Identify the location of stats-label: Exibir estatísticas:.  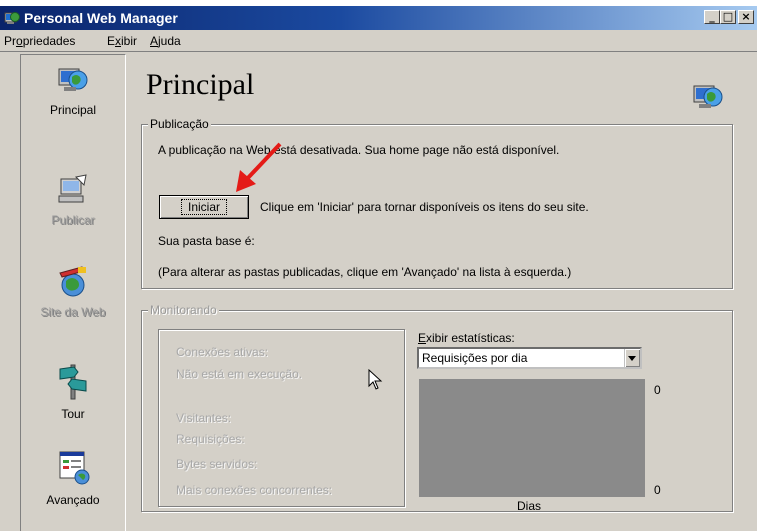
(466, 338).